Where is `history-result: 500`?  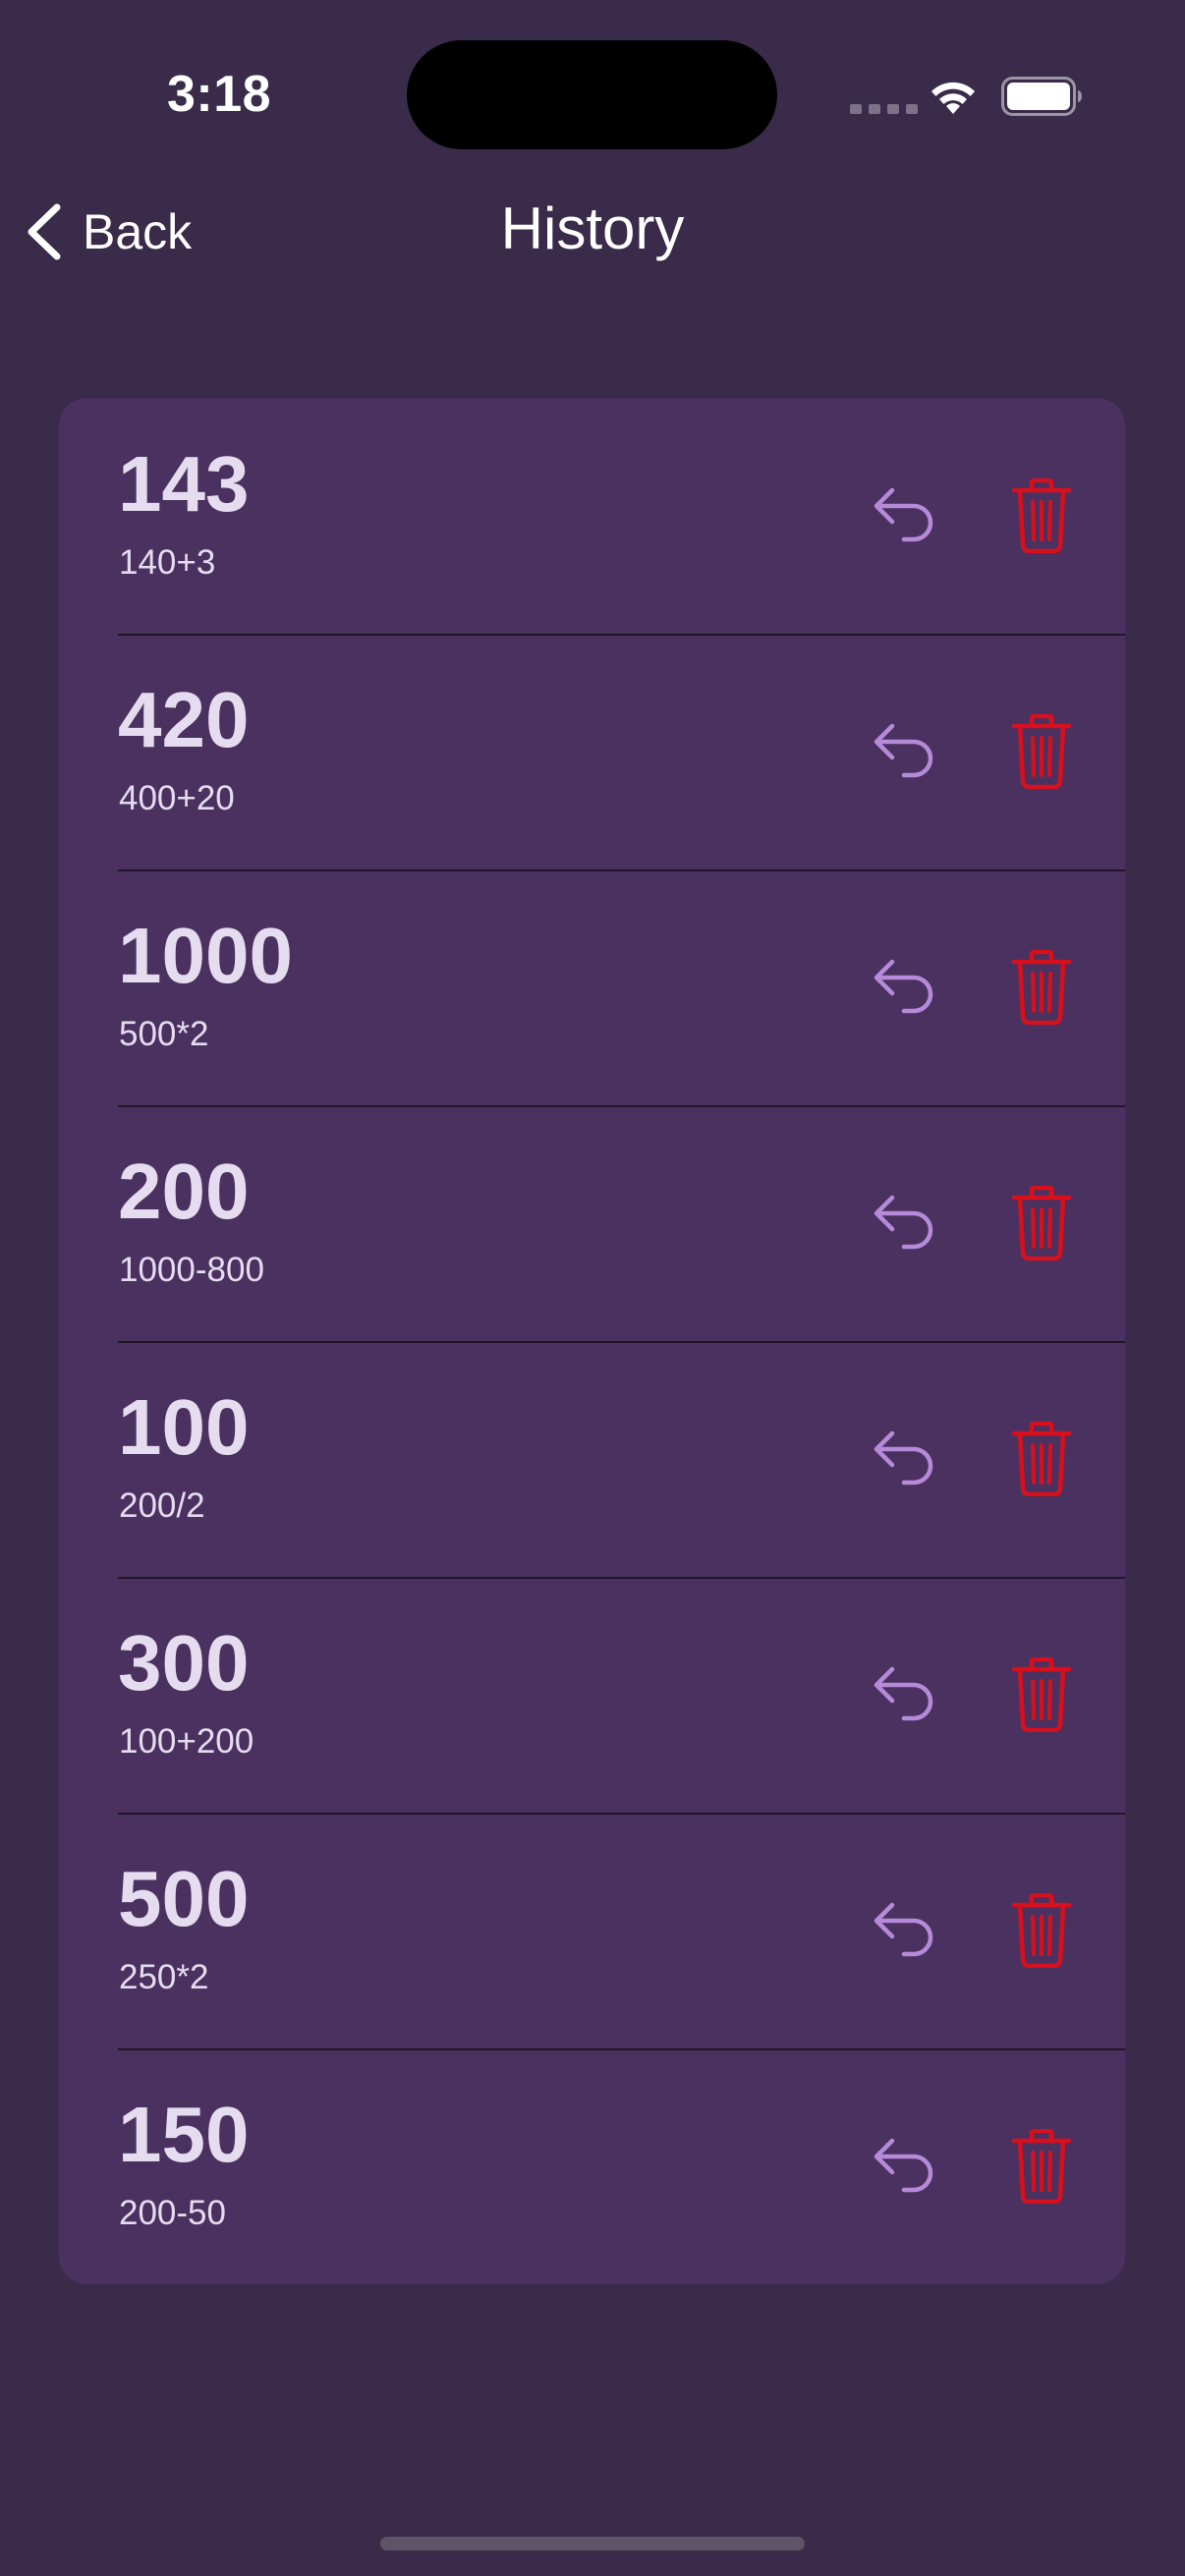
history-result: 500 is located at coordinates (184, 1898).